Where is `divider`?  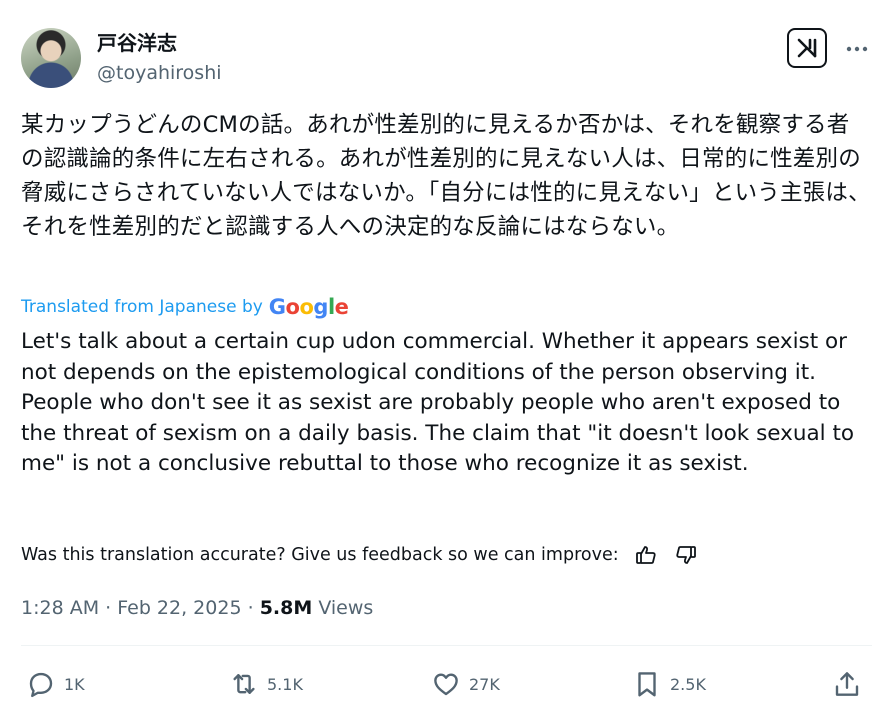
divider is located at coordinates (446, 645).